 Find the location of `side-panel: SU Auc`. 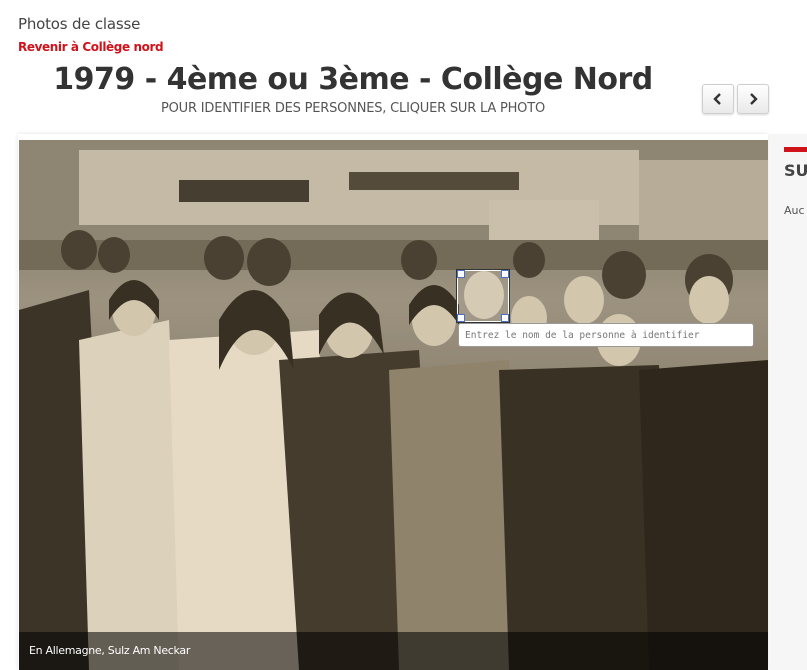

side-panel: SU Auc is located at coordinates (788, 402).